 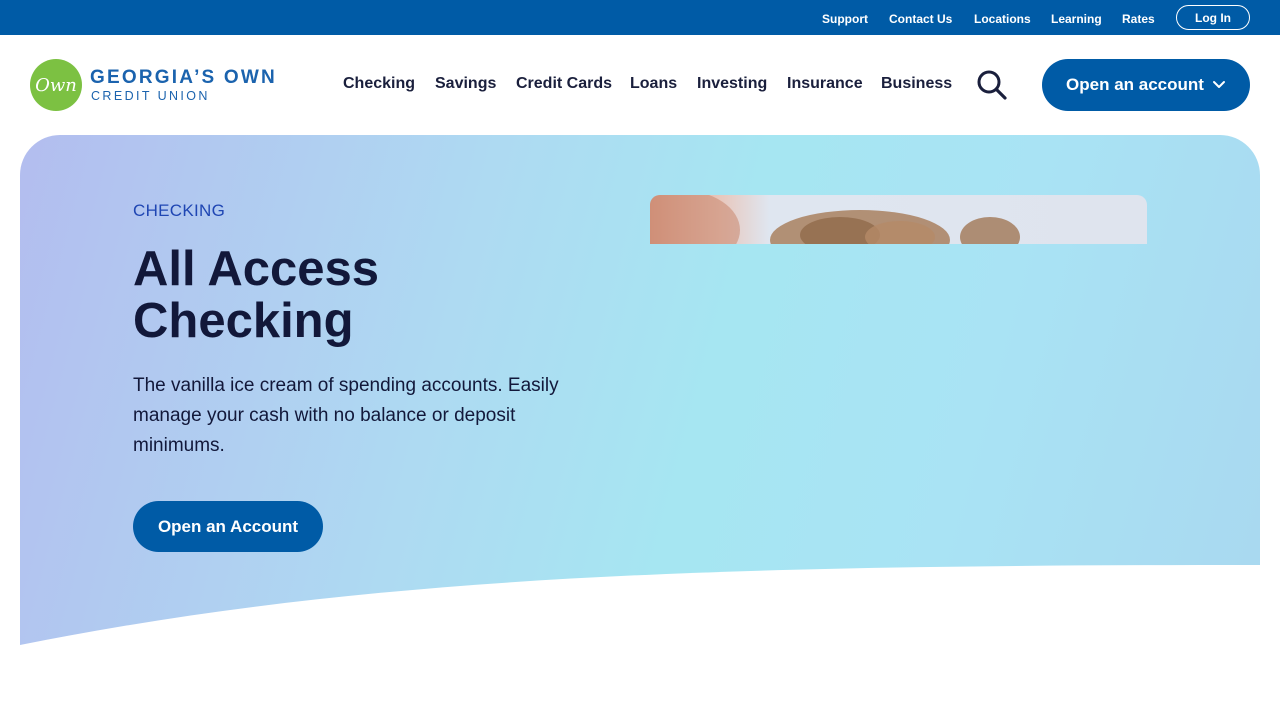 What do you see at coordinates (150, 96) in the screenshot?
I see `logo-name-line2: CREDIT UNION` at bounding box center [150, 96].